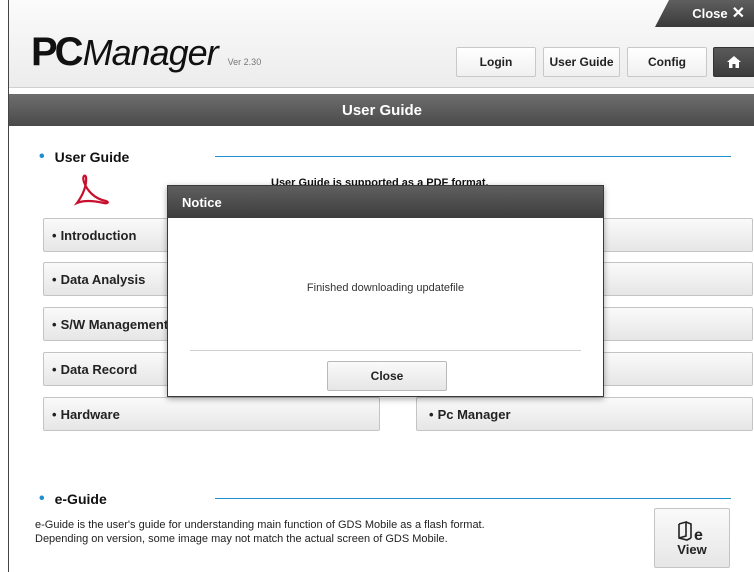 The width and height of the screenshot is (754, 572). Describe the element at coordinates (211, 414) in the screenshot. I see `guide-hardware-button: • Hardware` at that location.